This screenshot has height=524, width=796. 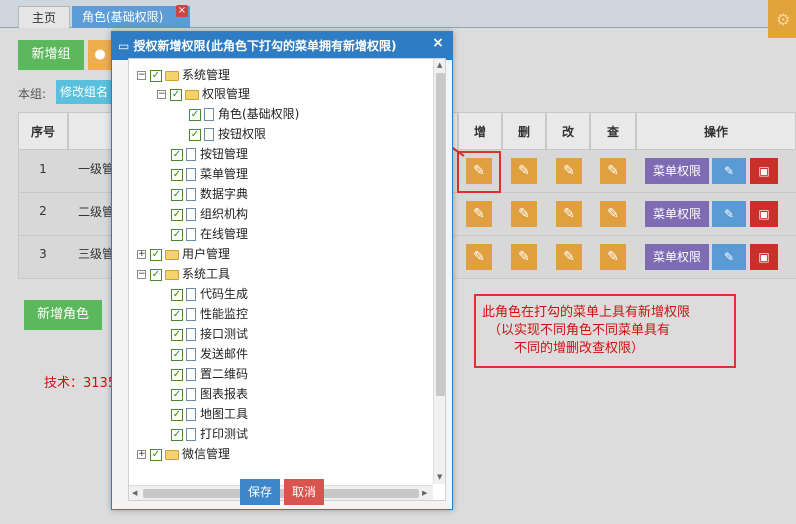 I want to click on add-role-button: 新增角色, so click(x=63, y=315).